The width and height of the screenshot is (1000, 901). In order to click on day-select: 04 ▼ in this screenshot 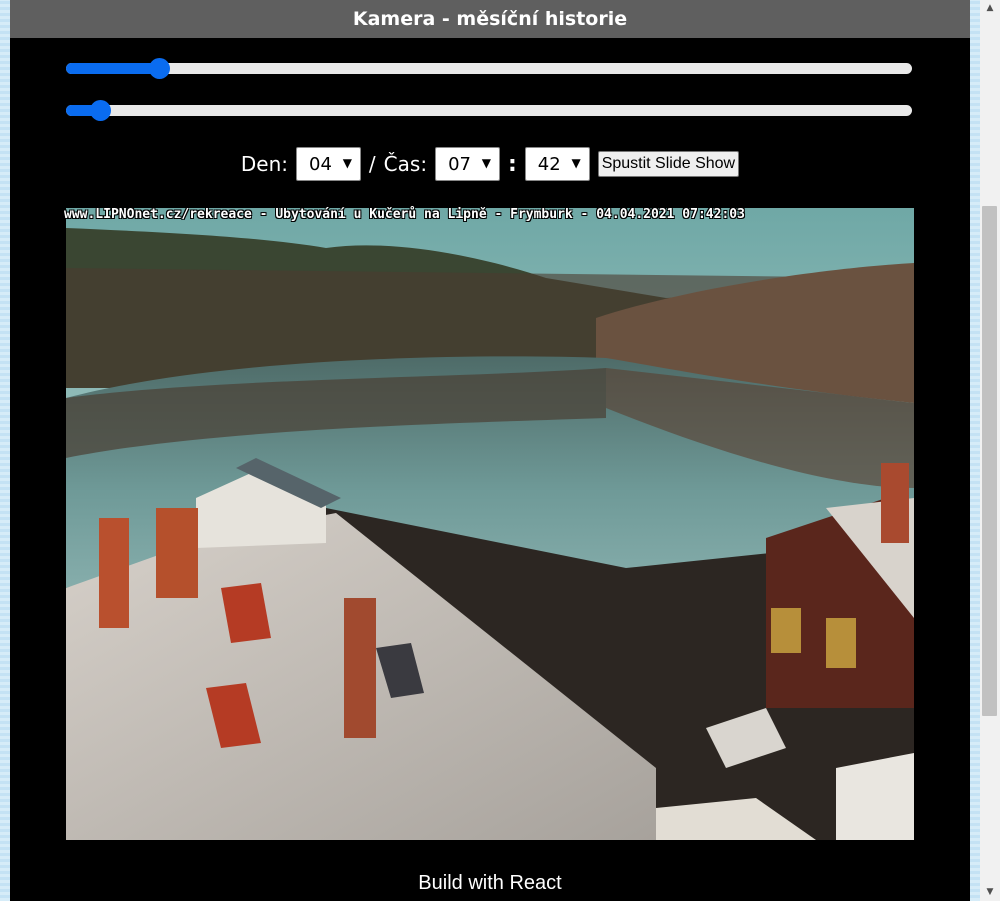, I will do `click(328, 164)`.